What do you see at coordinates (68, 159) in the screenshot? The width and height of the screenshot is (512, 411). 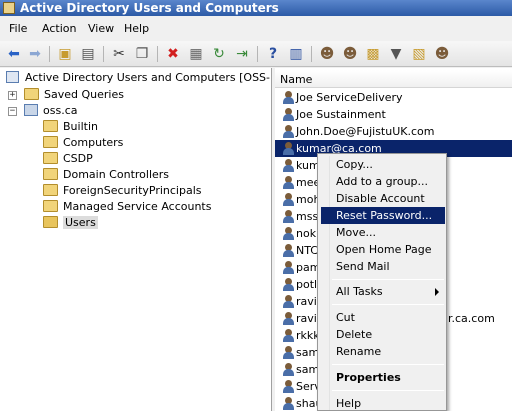 I see `tree-csdp: CSDP` at bounding box center [68, 159].